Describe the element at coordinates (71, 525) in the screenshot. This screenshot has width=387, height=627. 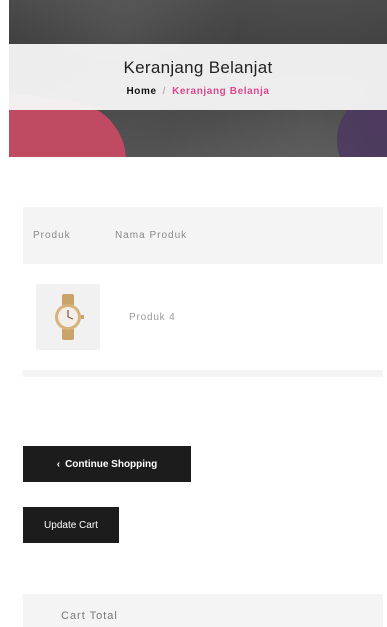
I see `update-cart-button: Update Cart` at that location.